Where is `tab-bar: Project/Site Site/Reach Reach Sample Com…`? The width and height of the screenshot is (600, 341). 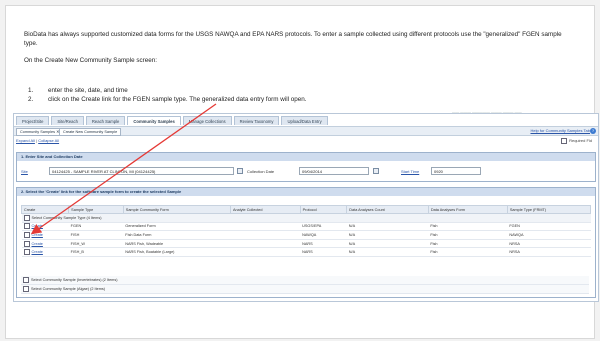
tab-bar: Project/Site Site/Reach Reach Sample Com… is located at coordinates (171, 120).